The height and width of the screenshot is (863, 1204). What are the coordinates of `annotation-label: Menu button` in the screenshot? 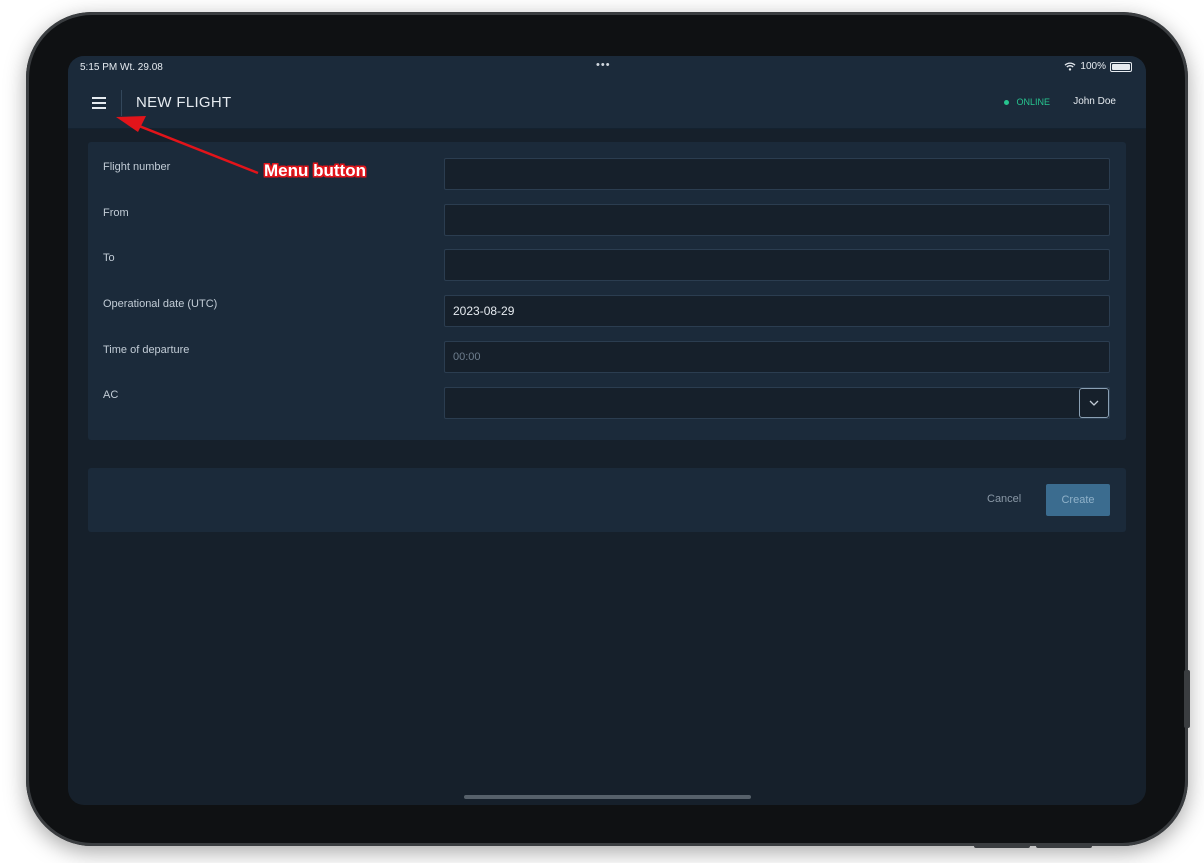 It's located at (315, 170).